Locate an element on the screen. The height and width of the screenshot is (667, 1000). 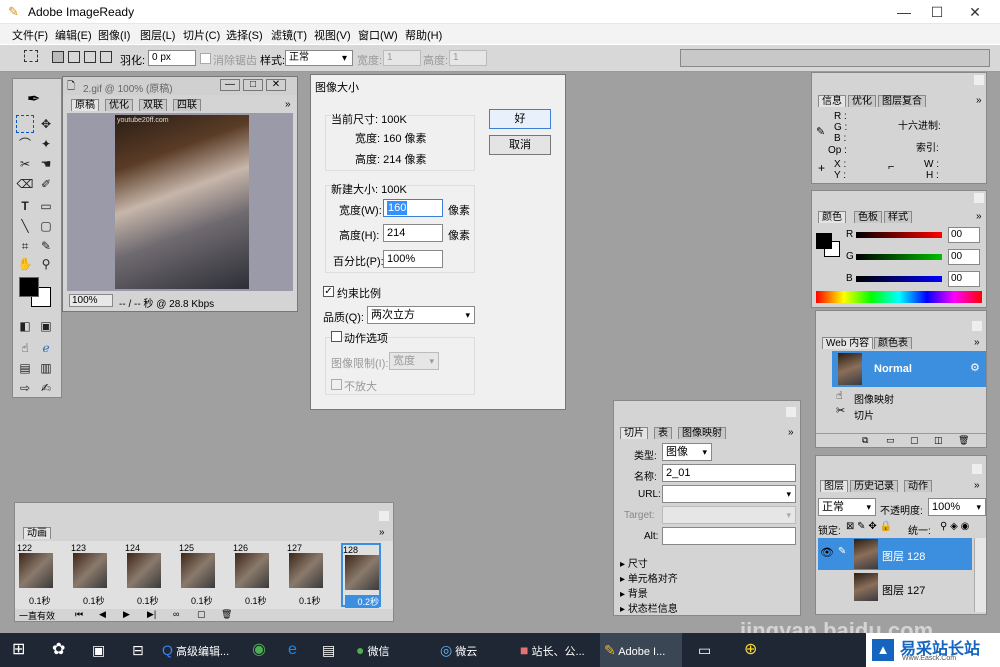
unify-icons: ⚲ ◈ ◉ is located at coordinates (954, 526).